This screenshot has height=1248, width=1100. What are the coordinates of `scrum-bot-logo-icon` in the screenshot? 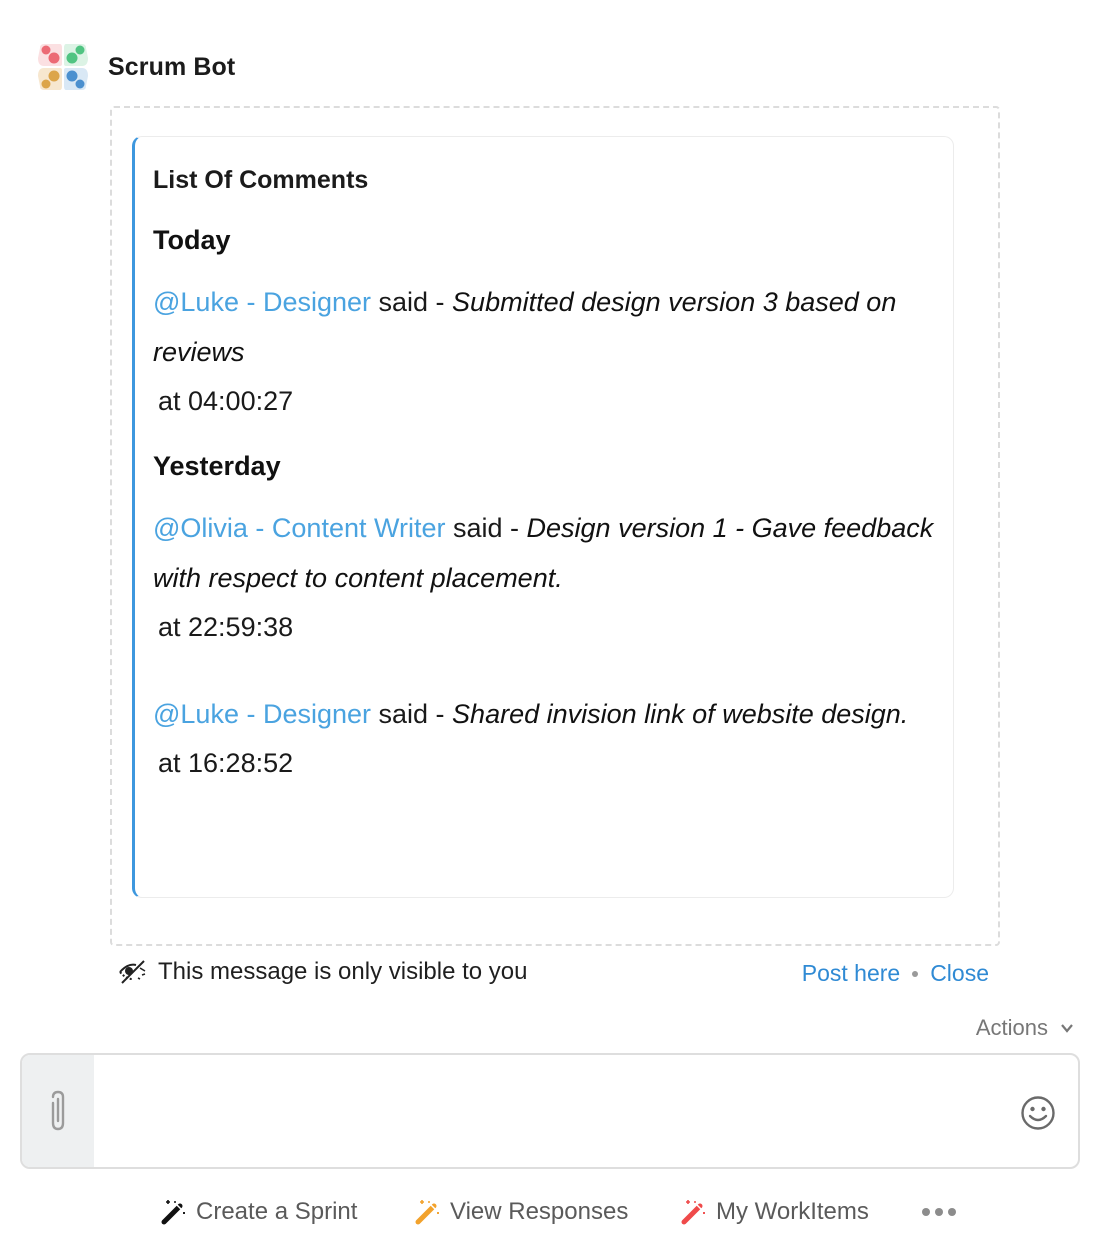 It's located at (63, 67).